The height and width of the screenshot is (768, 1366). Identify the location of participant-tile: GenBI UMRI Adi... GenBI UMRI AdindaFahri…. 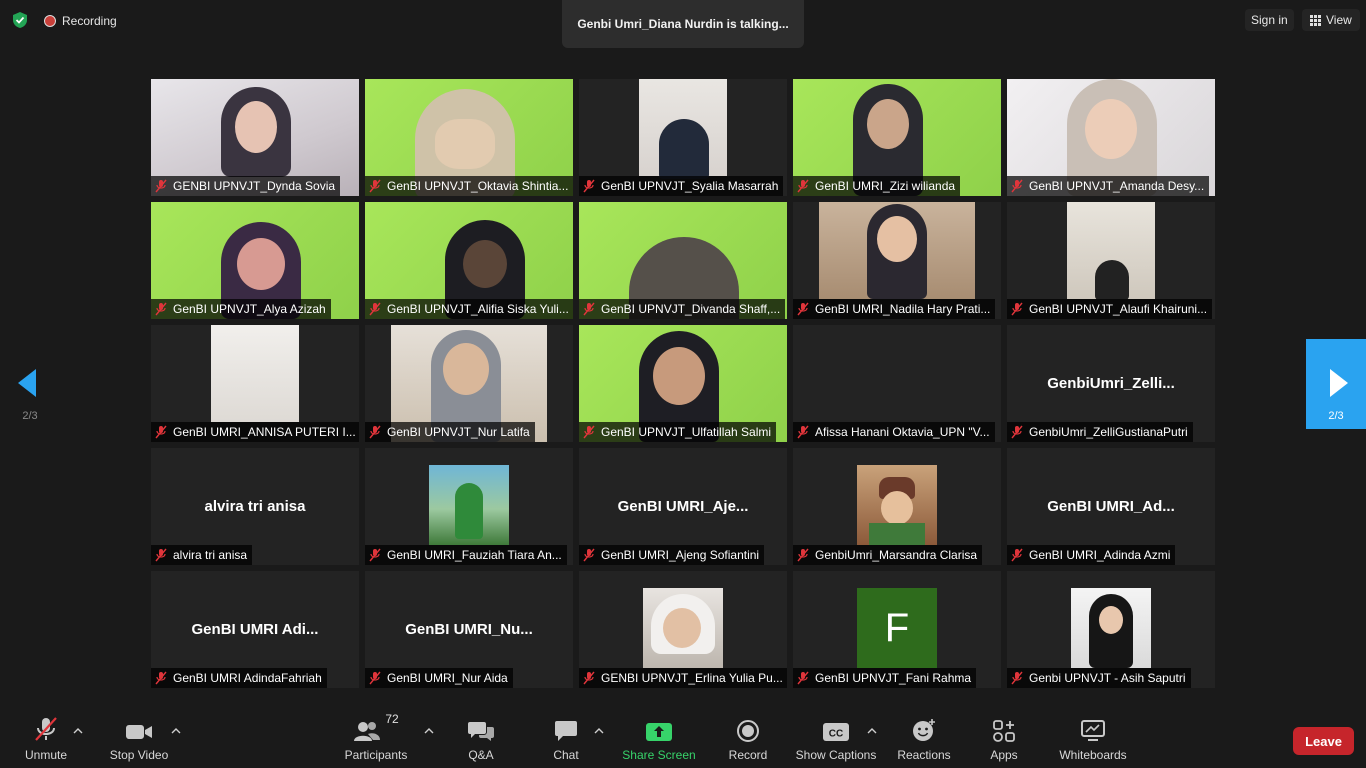
(255, 629).